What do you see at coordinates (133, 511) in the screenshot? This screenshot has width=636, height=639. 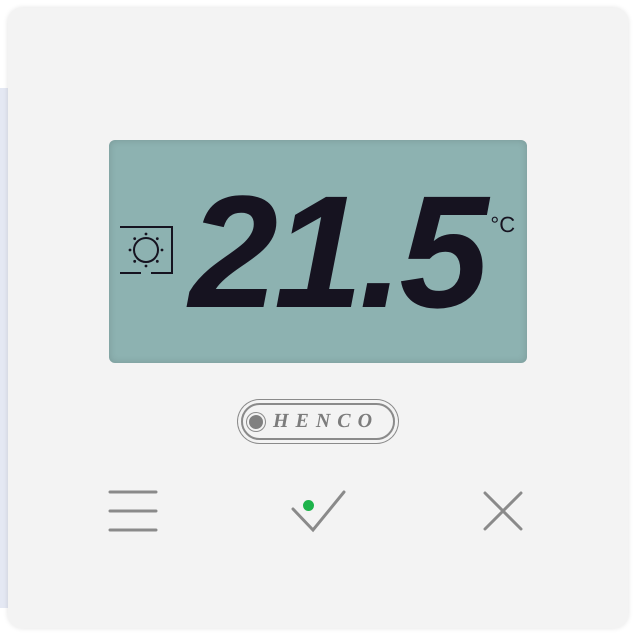 I see `menu-icon` at bounding box center [133, 511].